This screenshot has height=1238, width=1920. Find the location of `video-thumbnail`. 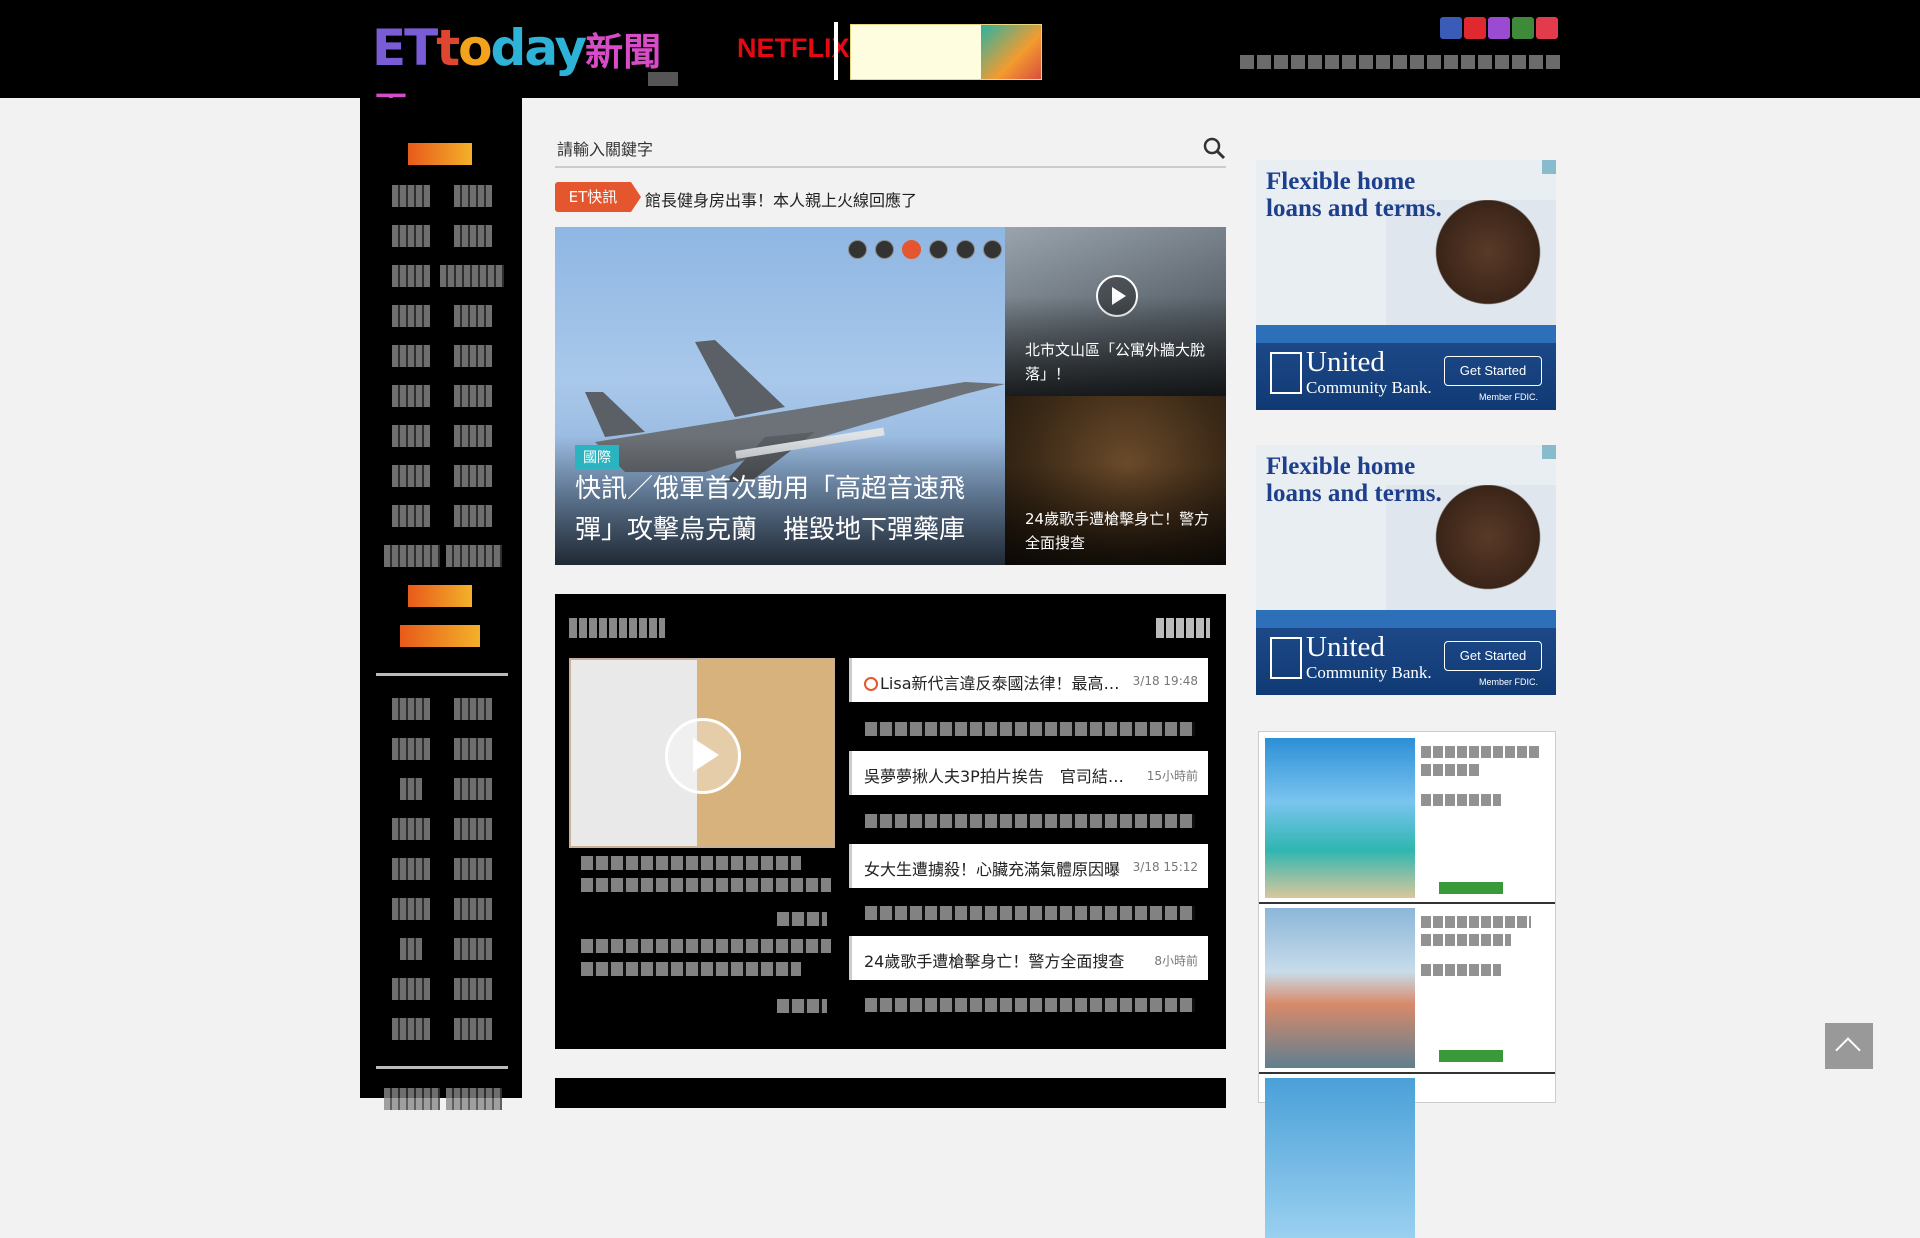

video-thumbnail is located at coordinates (702, 753).